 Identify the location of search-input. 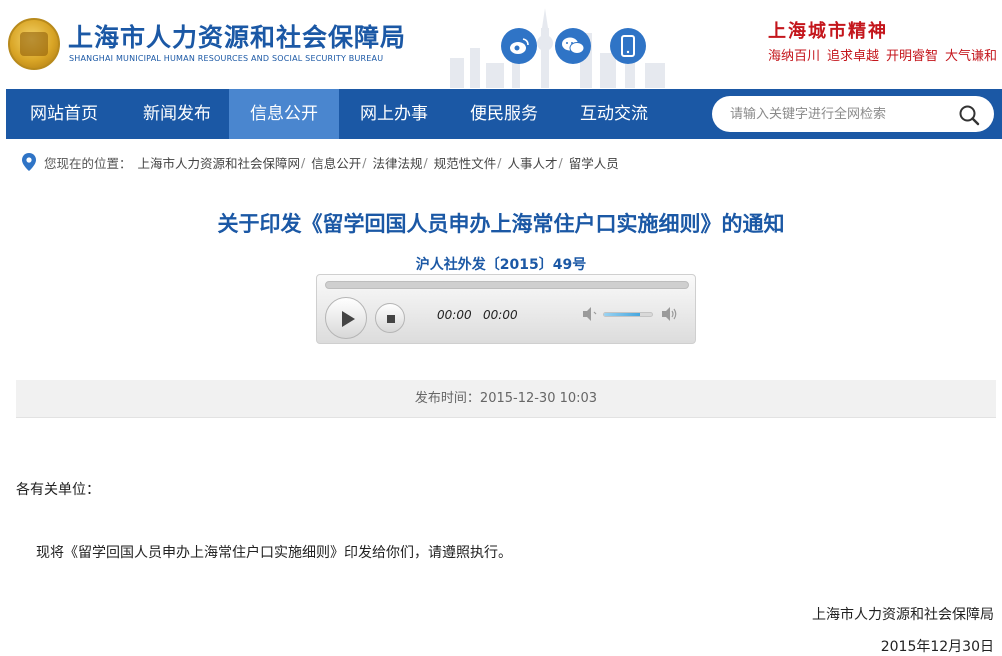
(840, 114).